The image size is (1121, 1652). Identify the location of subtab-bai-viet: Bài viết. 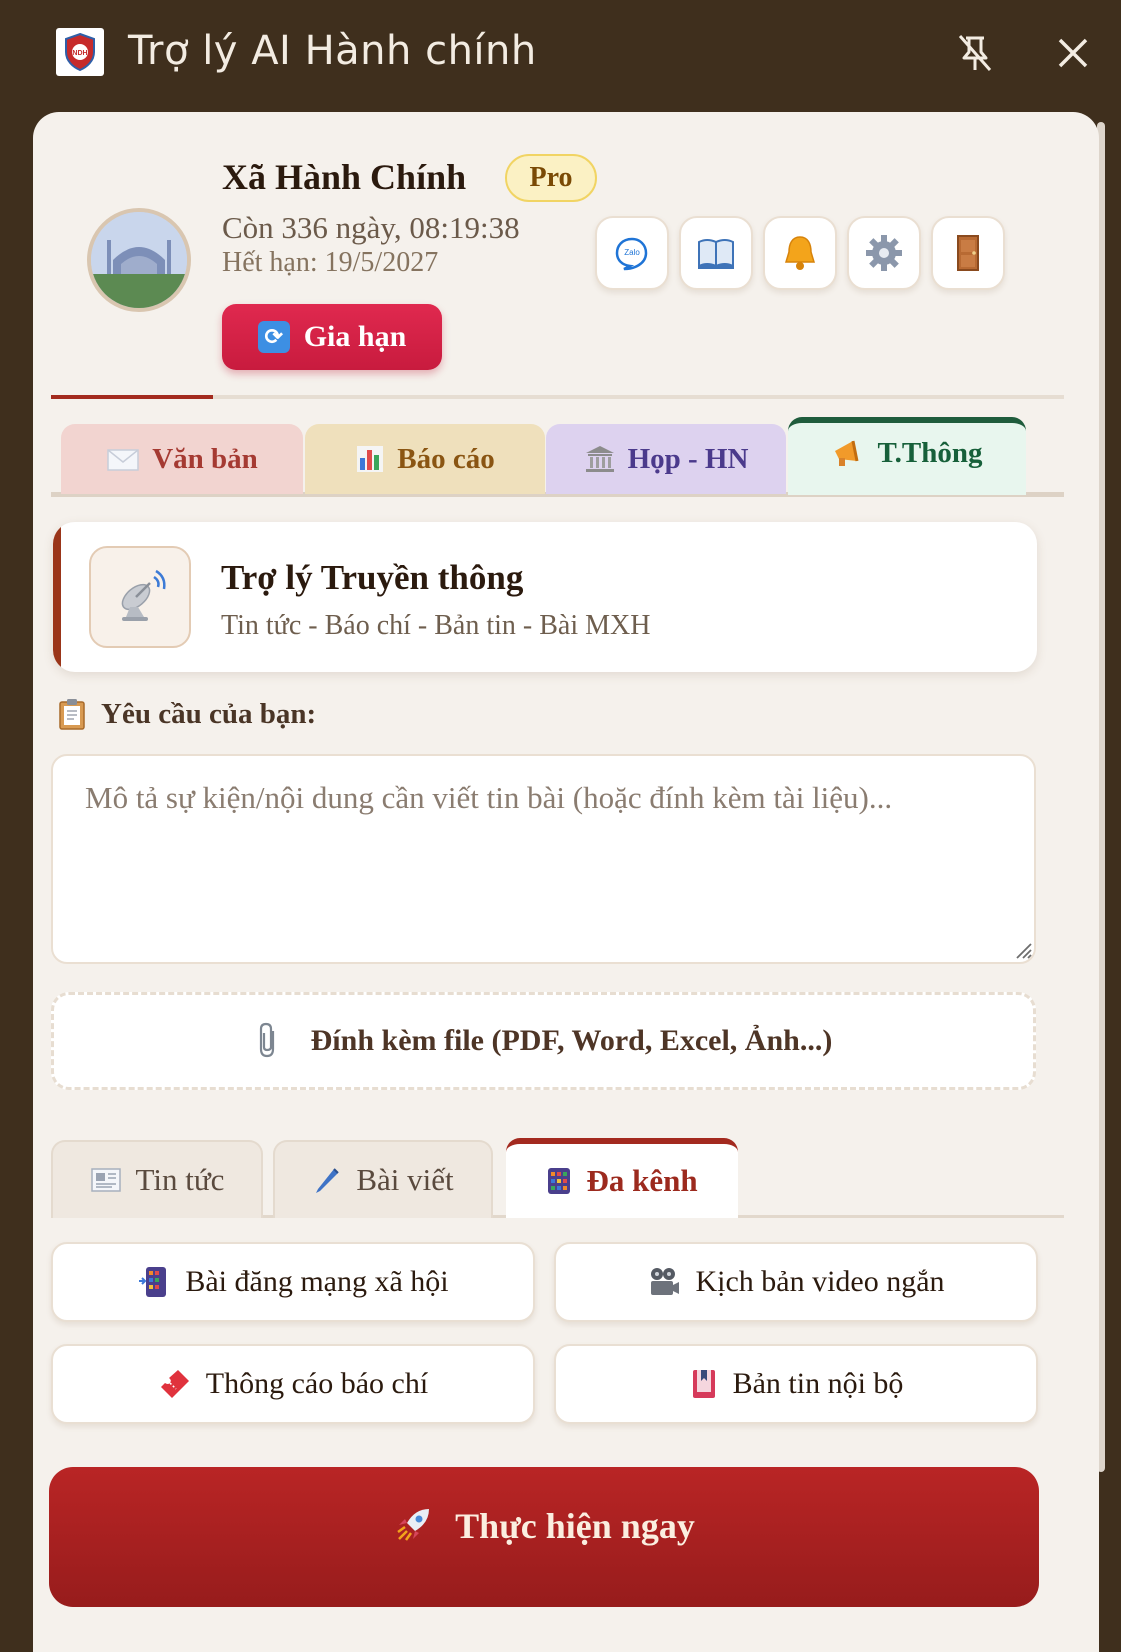
(383, 1179).